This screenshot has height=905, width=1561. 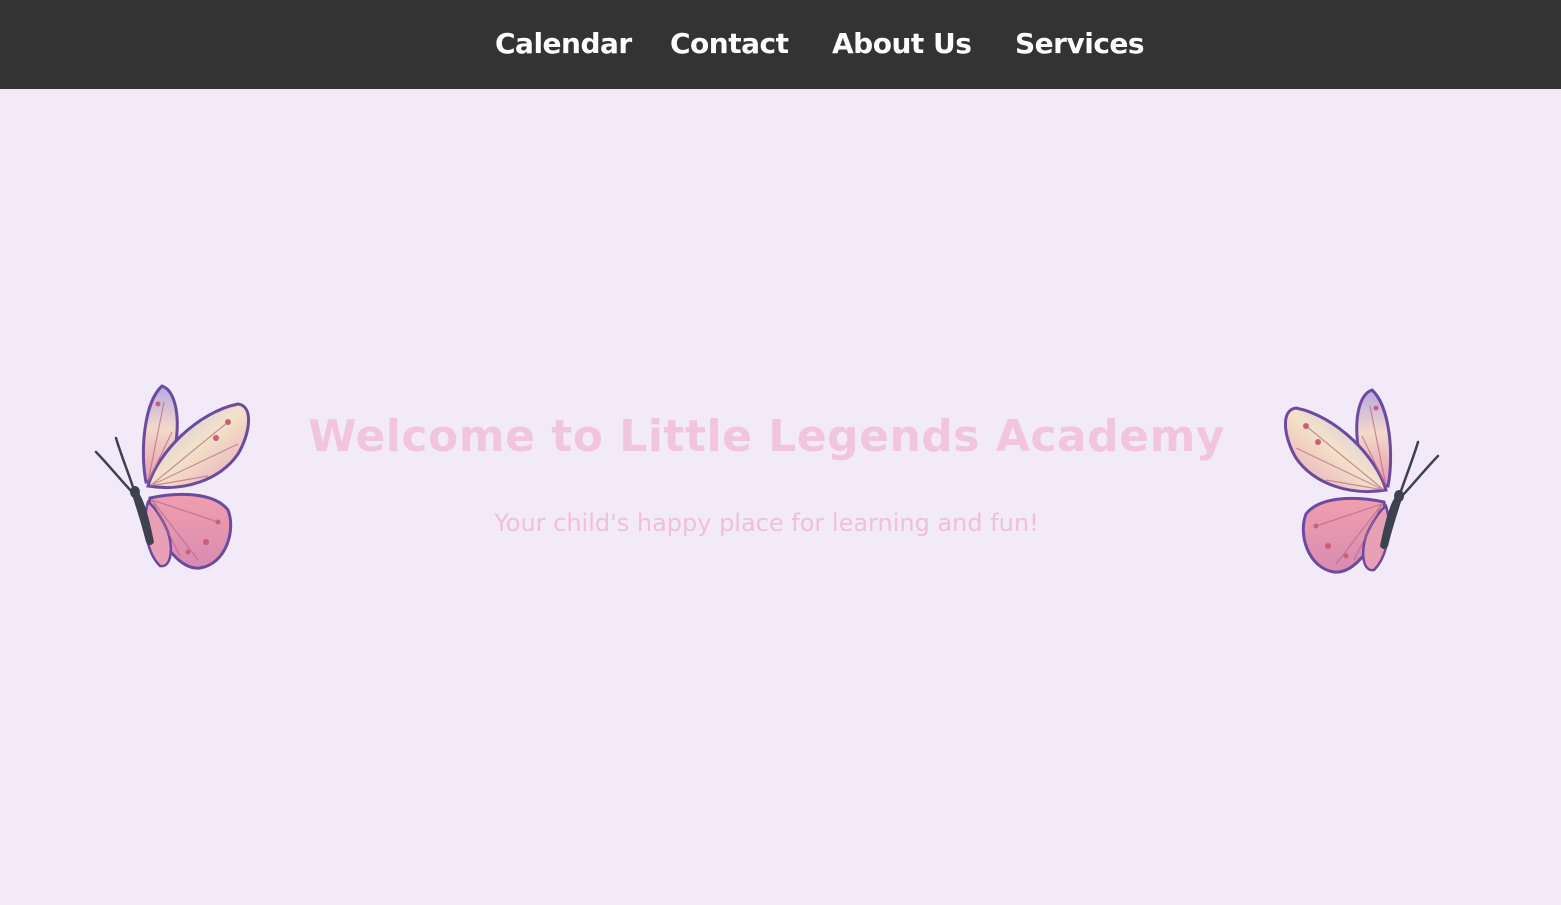 I want to click on top-navigation-bar: Calendar Contact About Us Services, so click(x=780, y=44).